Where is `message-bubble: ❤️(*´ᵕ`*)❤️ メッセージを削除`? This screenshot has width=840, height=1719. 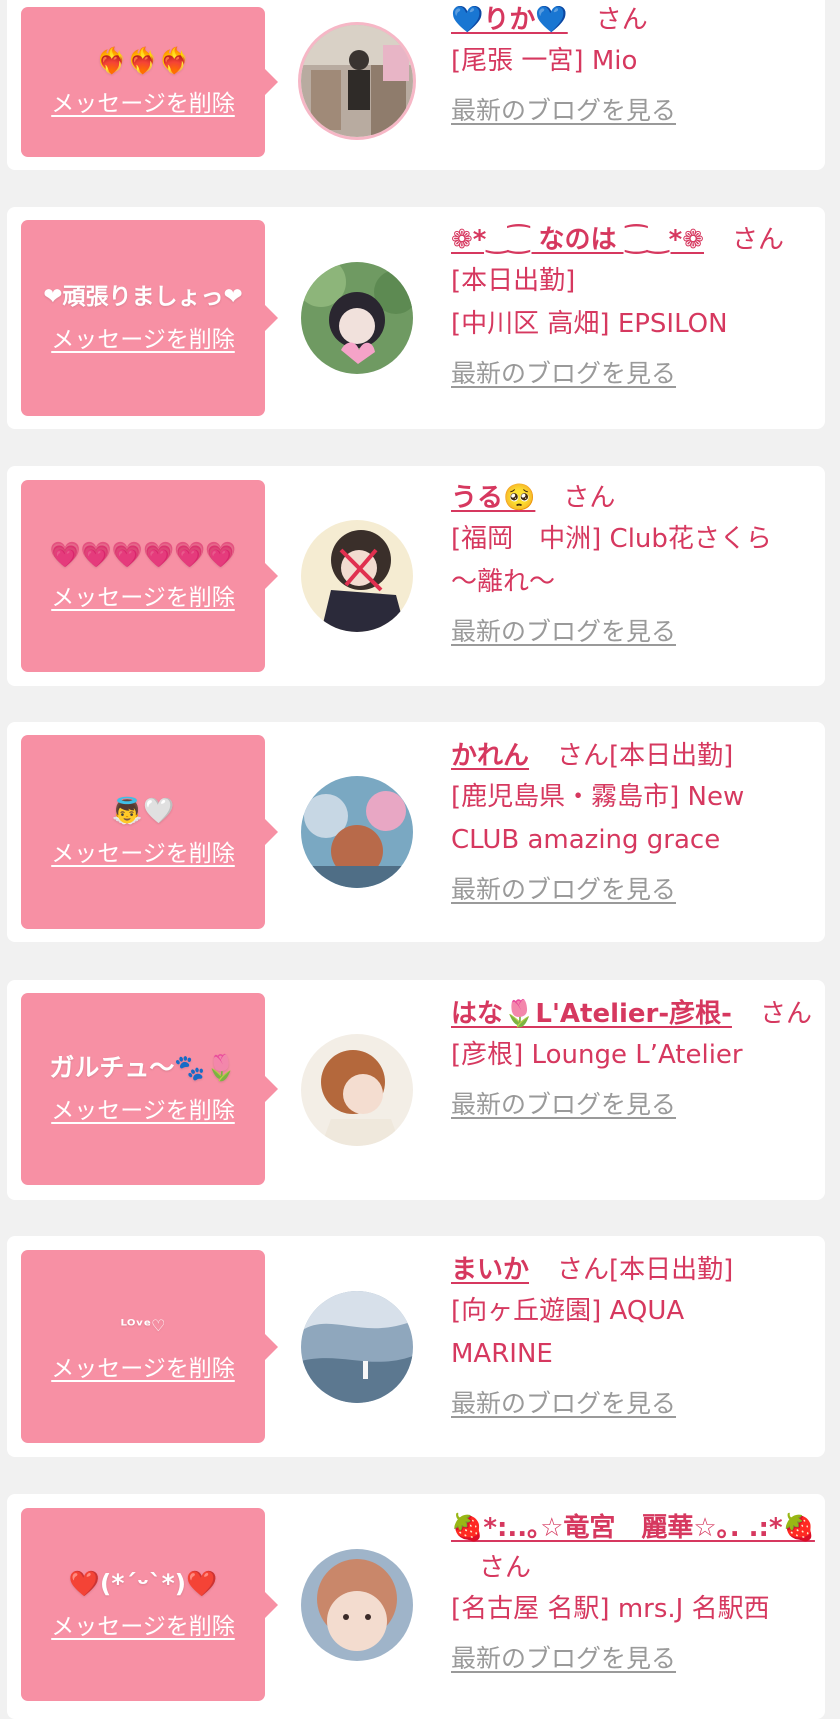
message-bubble: ❤️(*´ᵕ`*)❤️ メッセージを削除 is located at coordinates (149, 1604).